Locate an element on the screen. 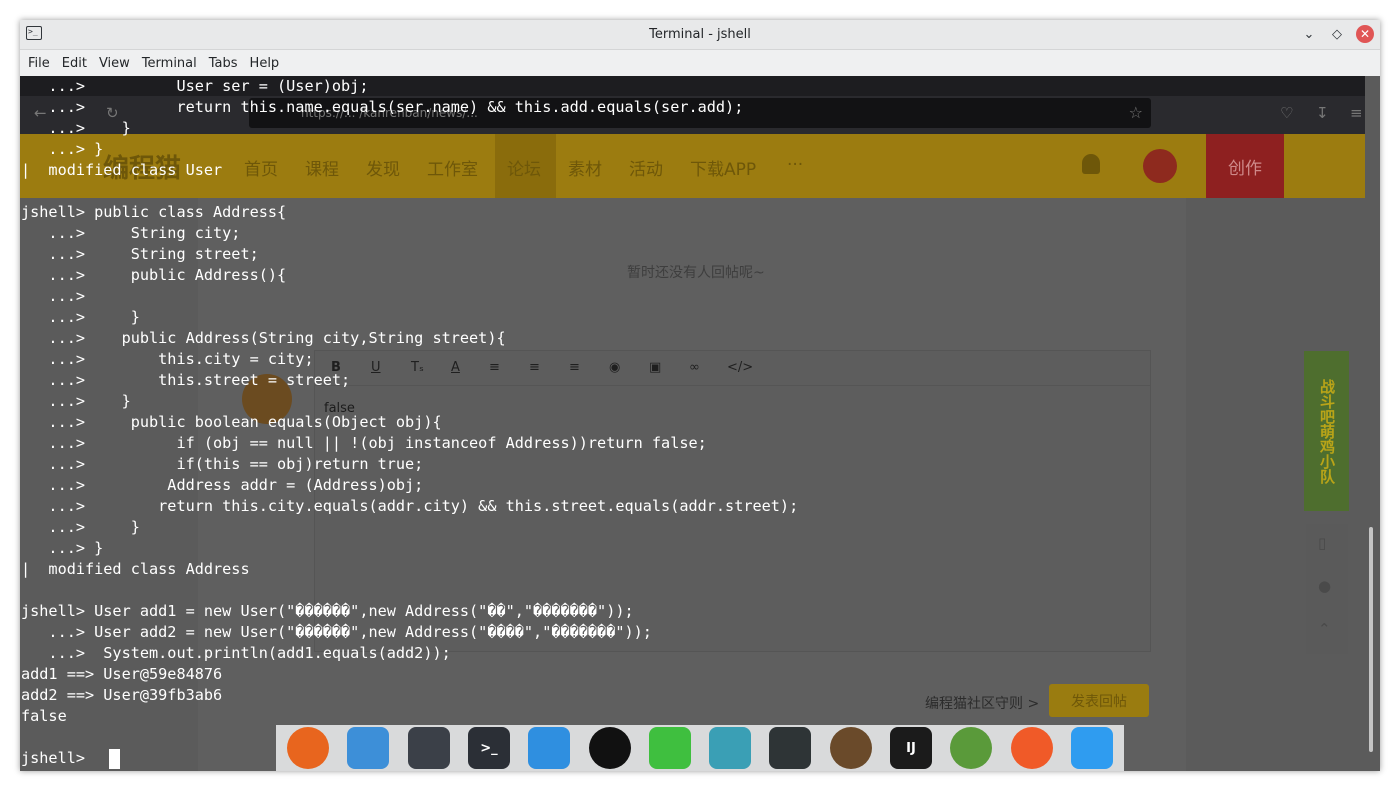 This screenshot has height=791, width=1400. terminal-line: | modified class Address is located at coordinates (135, 569).